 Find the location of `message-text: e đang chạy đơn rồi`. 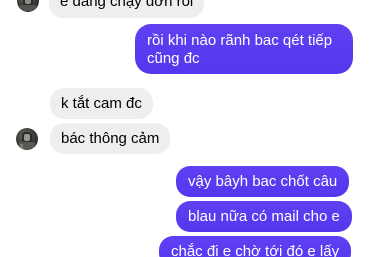

message-text: e đang chạy đơn rồi is located at coordinates (127, 5).